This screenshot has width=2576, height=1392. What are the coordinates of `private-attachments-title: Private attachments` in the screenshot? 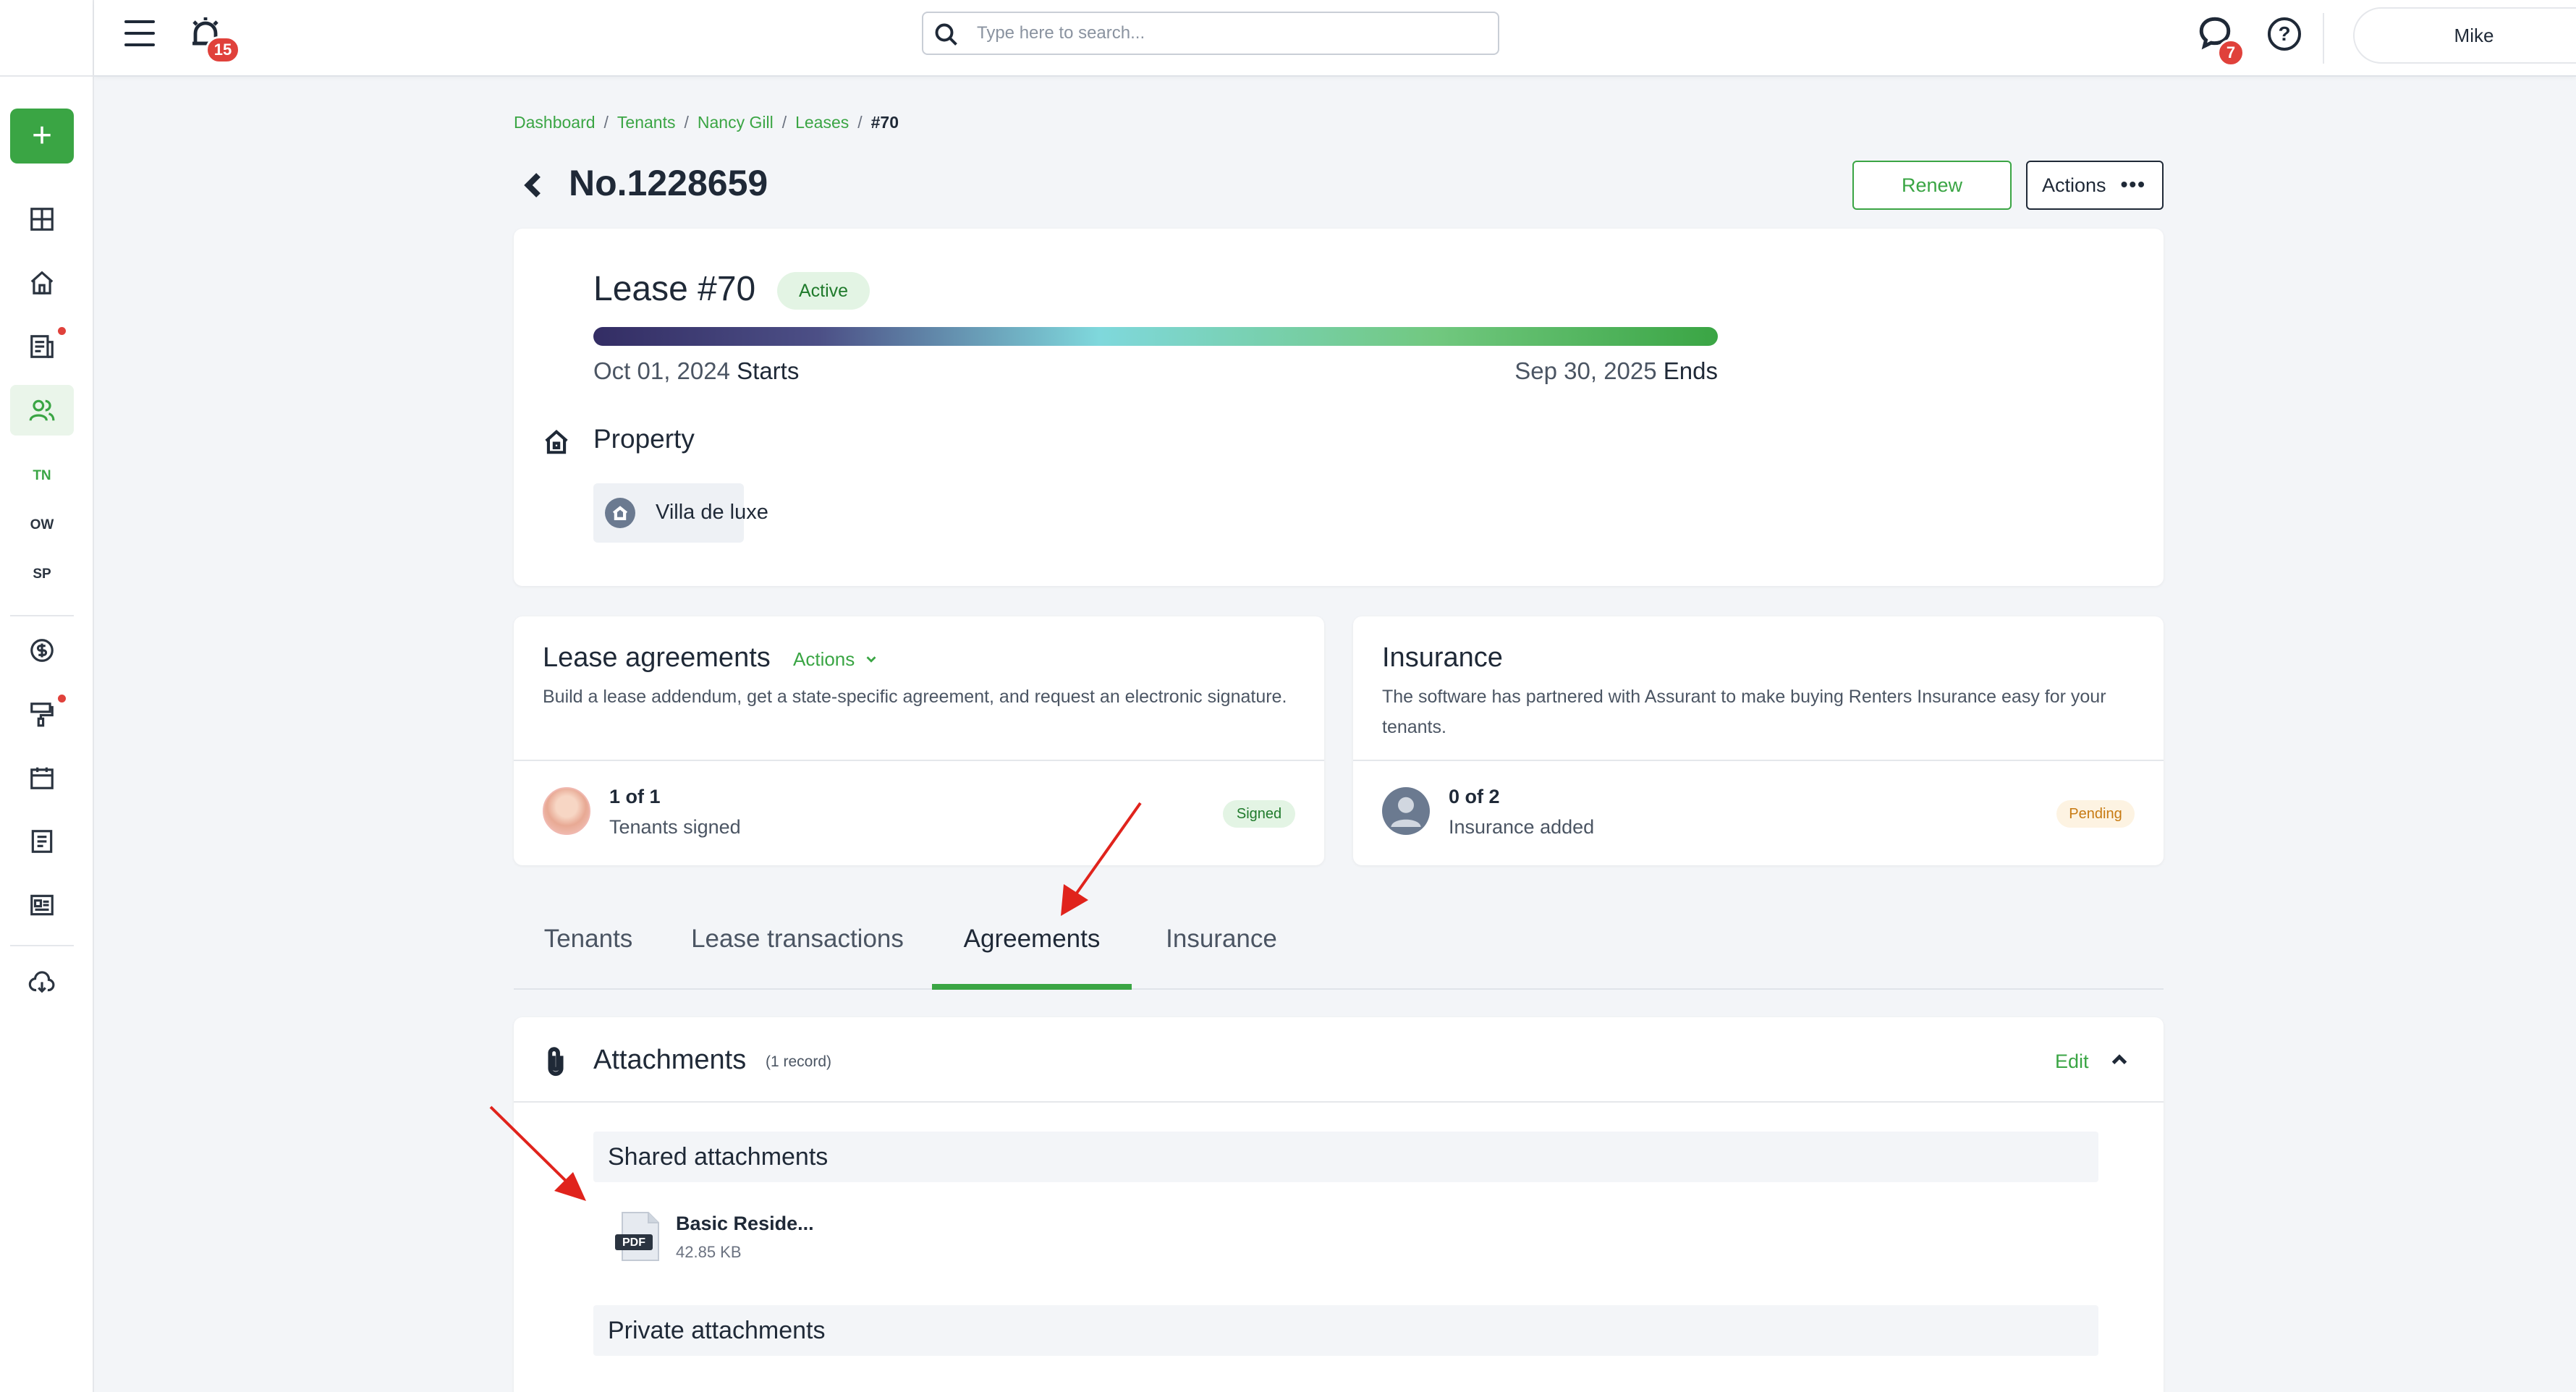 It's located at (717, 1330).